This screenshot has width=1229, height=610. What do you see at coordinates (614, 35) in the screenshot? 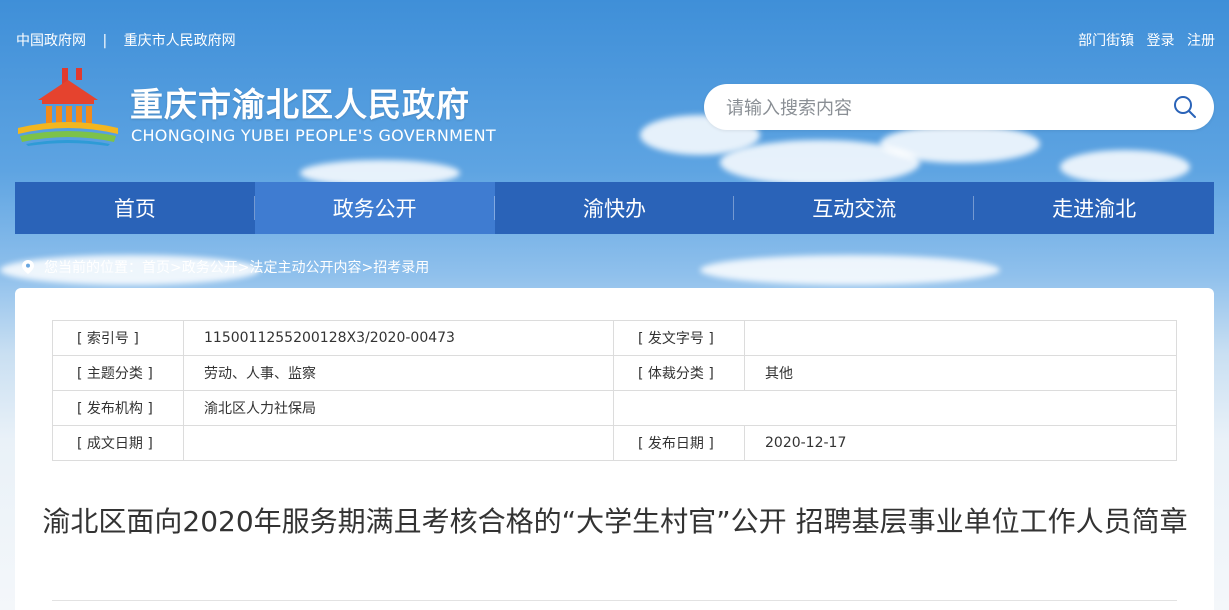
I see `top-bar: 中国政府网 | 重庆市人民政府网 部门街镇 登录 注册` at bounding box center [614, 35].